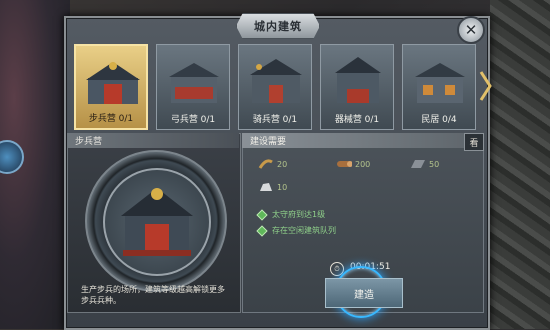 Image resolution: width=550 pixels, height=330 pixels. Describe the element at coordinates (353, 164) in the screenshot. I see `resource-wood: 200` at that location.